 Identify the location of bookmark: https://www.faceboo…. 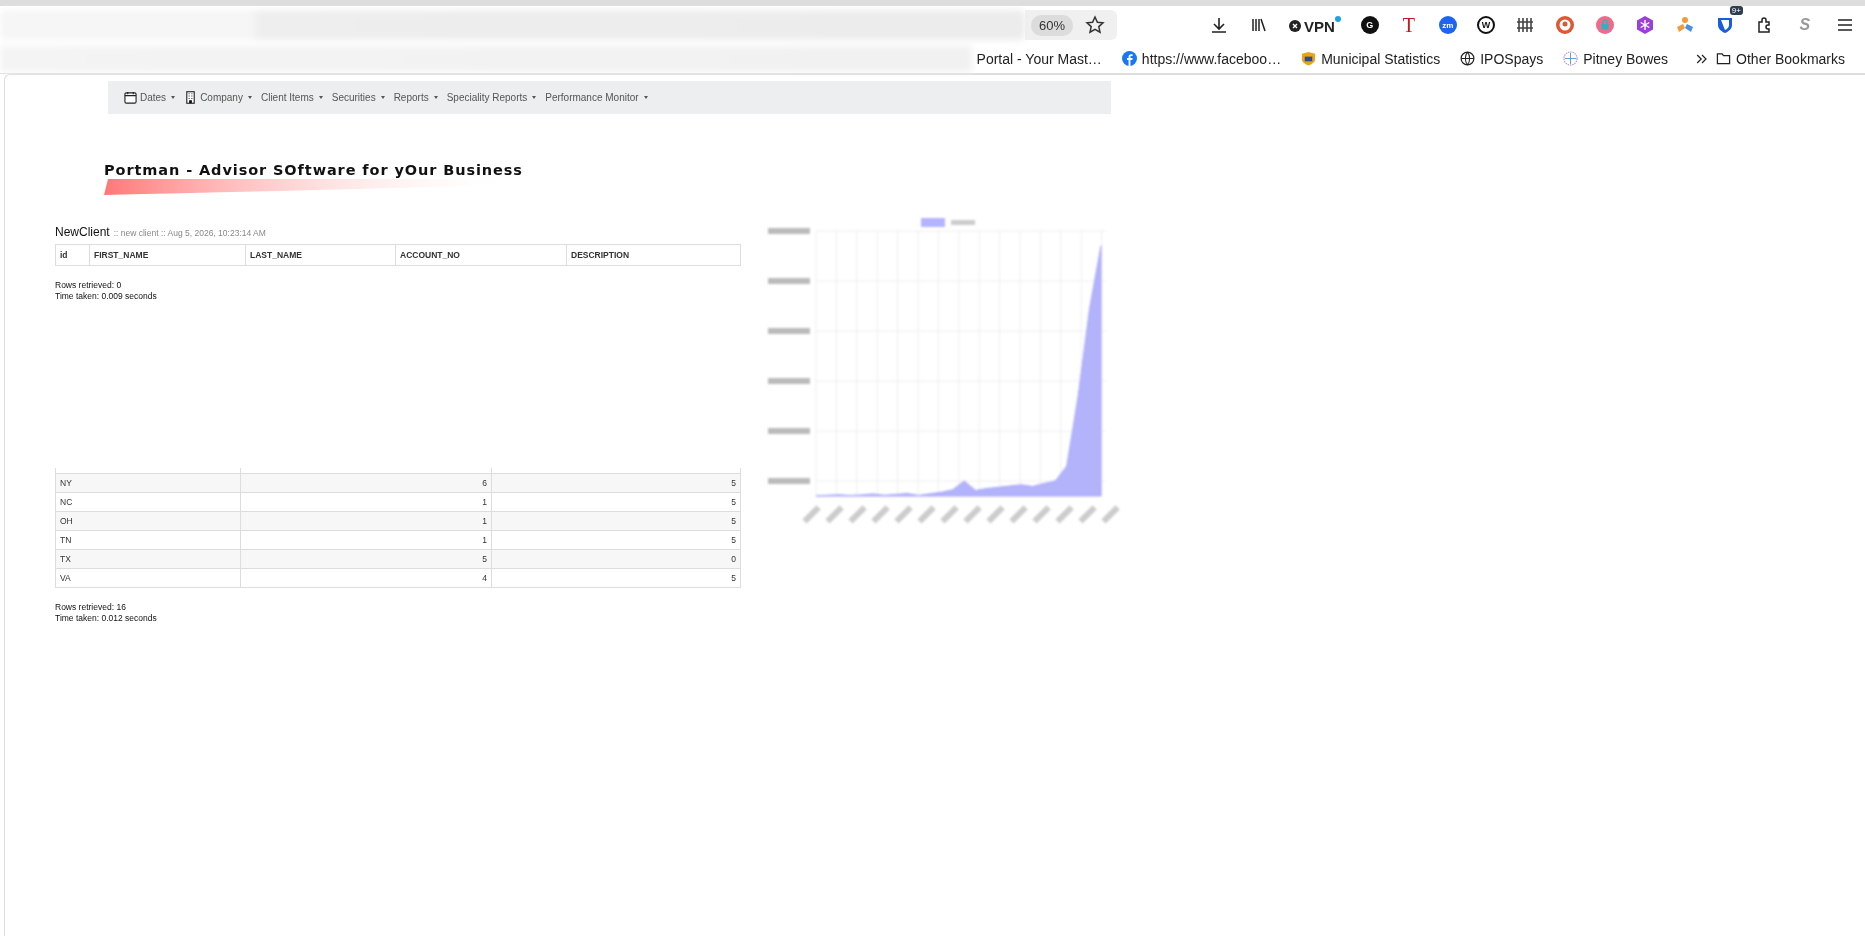
(1201, 58).